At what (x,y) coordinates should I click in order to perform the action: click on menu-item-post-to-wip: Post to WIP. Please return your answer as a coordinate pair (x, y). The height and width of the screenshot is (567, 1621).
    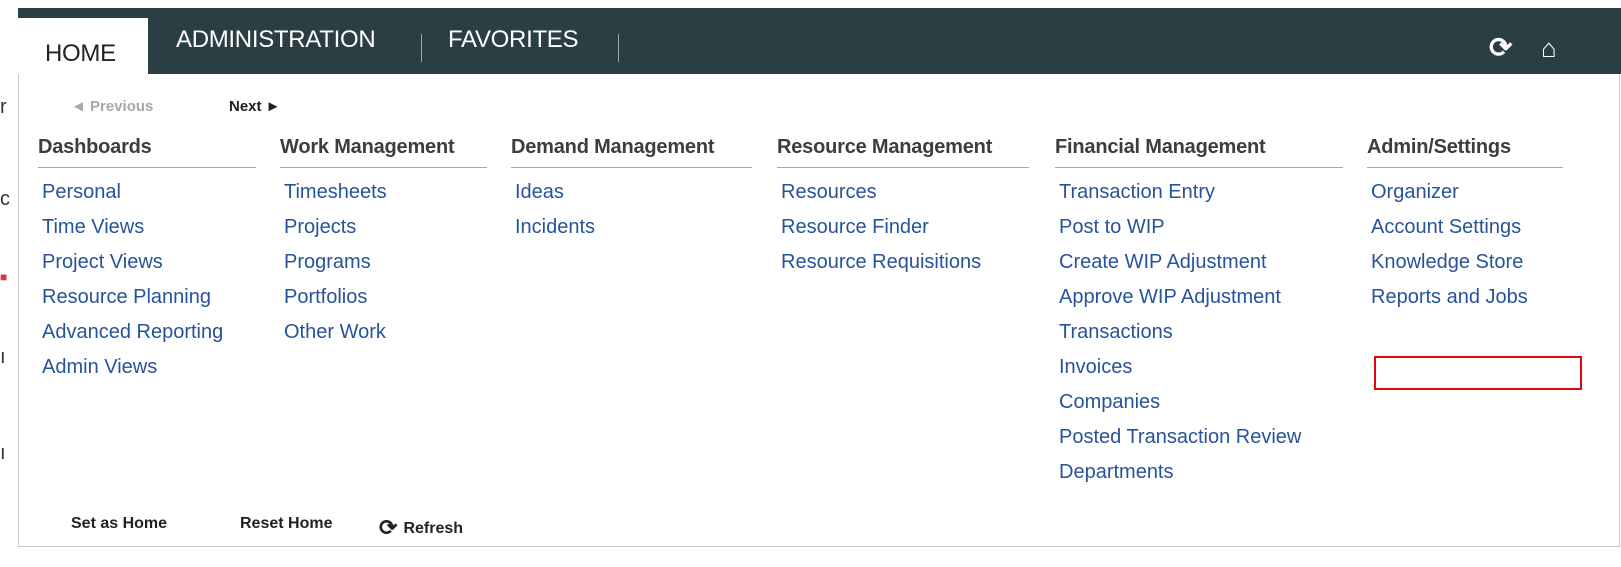
    Looking at the image, I should click on (1201, 232).